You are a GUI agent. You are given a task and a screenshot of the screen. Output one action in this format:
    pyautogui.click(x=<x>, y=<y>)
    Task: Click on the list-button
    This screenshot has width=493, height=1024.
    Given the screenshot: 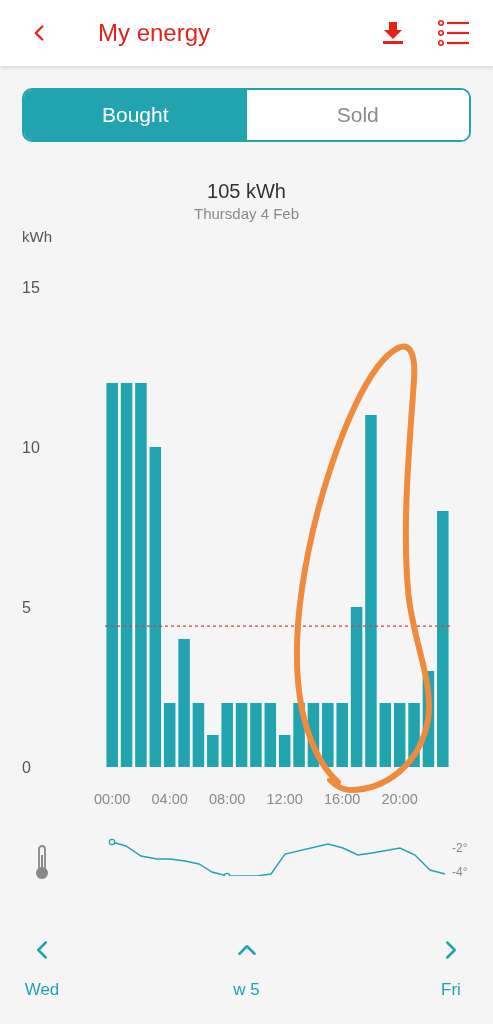 What is the action you would take?
    pyautogui.click(x=454, y=33)
    